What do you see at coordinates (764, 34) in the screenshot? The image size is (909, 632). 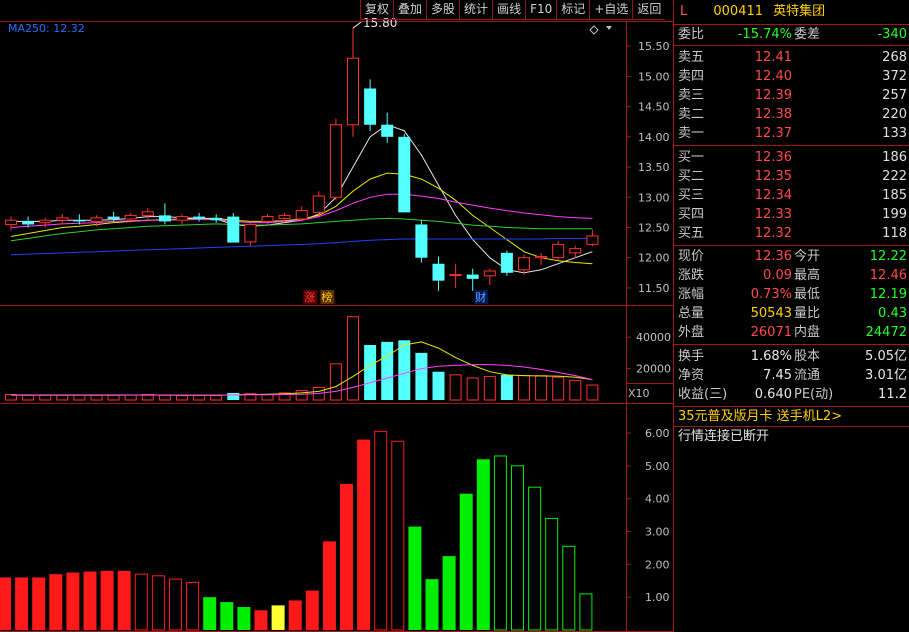 I see `weibi-value: -15.74%` at bounding box center [764, 34].